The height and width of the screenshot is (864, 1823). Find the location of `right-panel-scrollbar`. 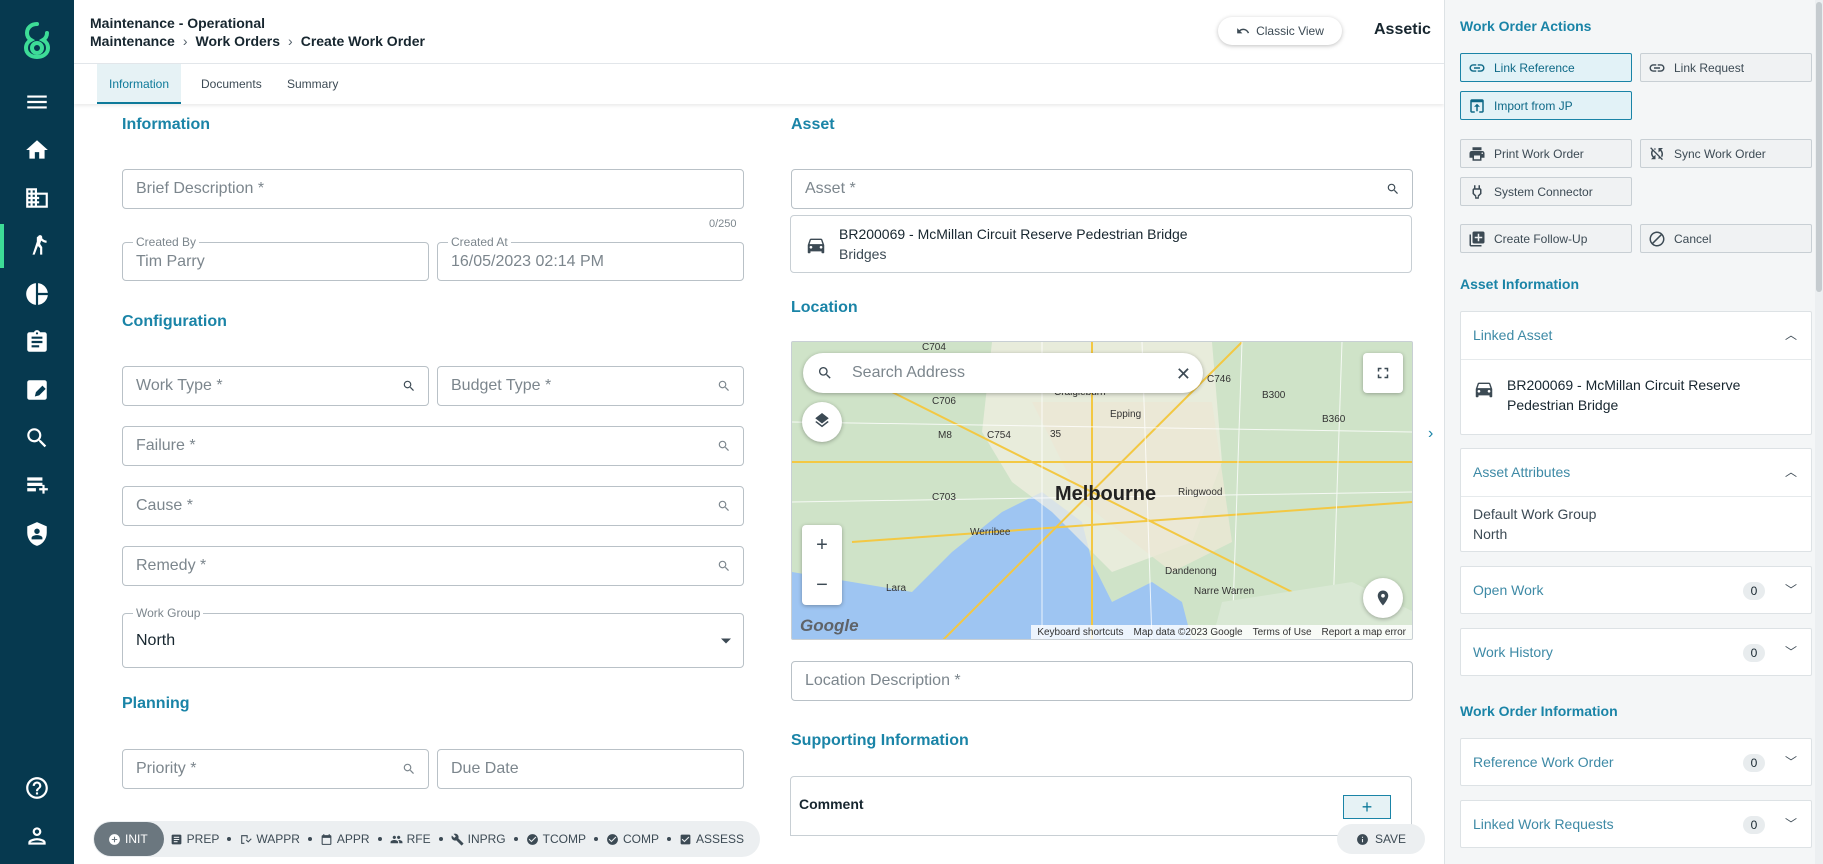

right-panel-scrollbar is located at coordinates (1819, 432).